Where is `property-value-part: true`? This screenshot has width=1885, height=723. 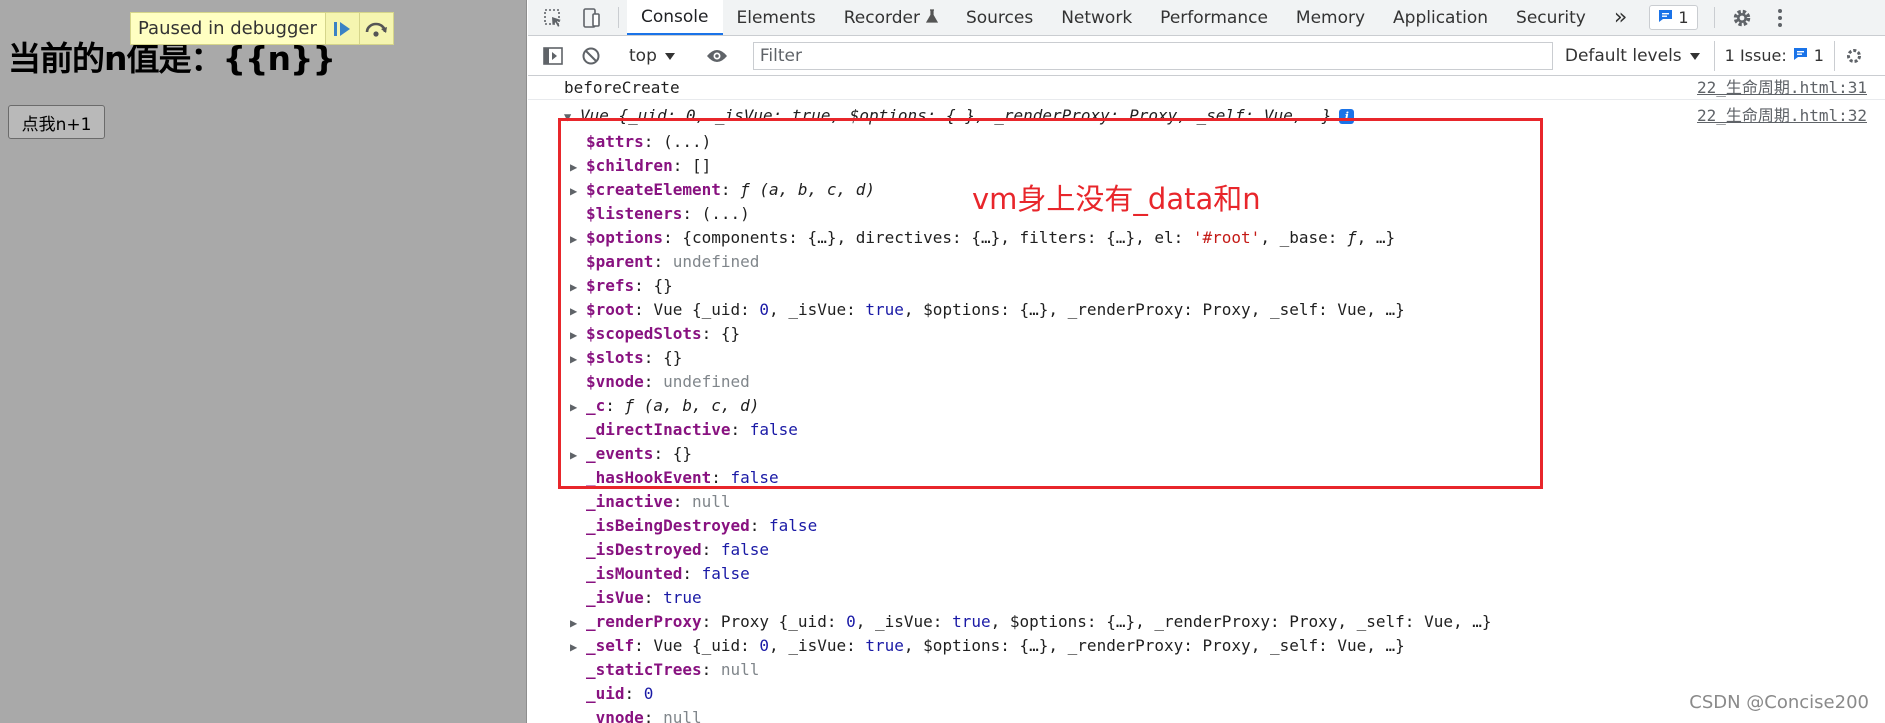 property-value-part: true is located at coordinates (971, 621).